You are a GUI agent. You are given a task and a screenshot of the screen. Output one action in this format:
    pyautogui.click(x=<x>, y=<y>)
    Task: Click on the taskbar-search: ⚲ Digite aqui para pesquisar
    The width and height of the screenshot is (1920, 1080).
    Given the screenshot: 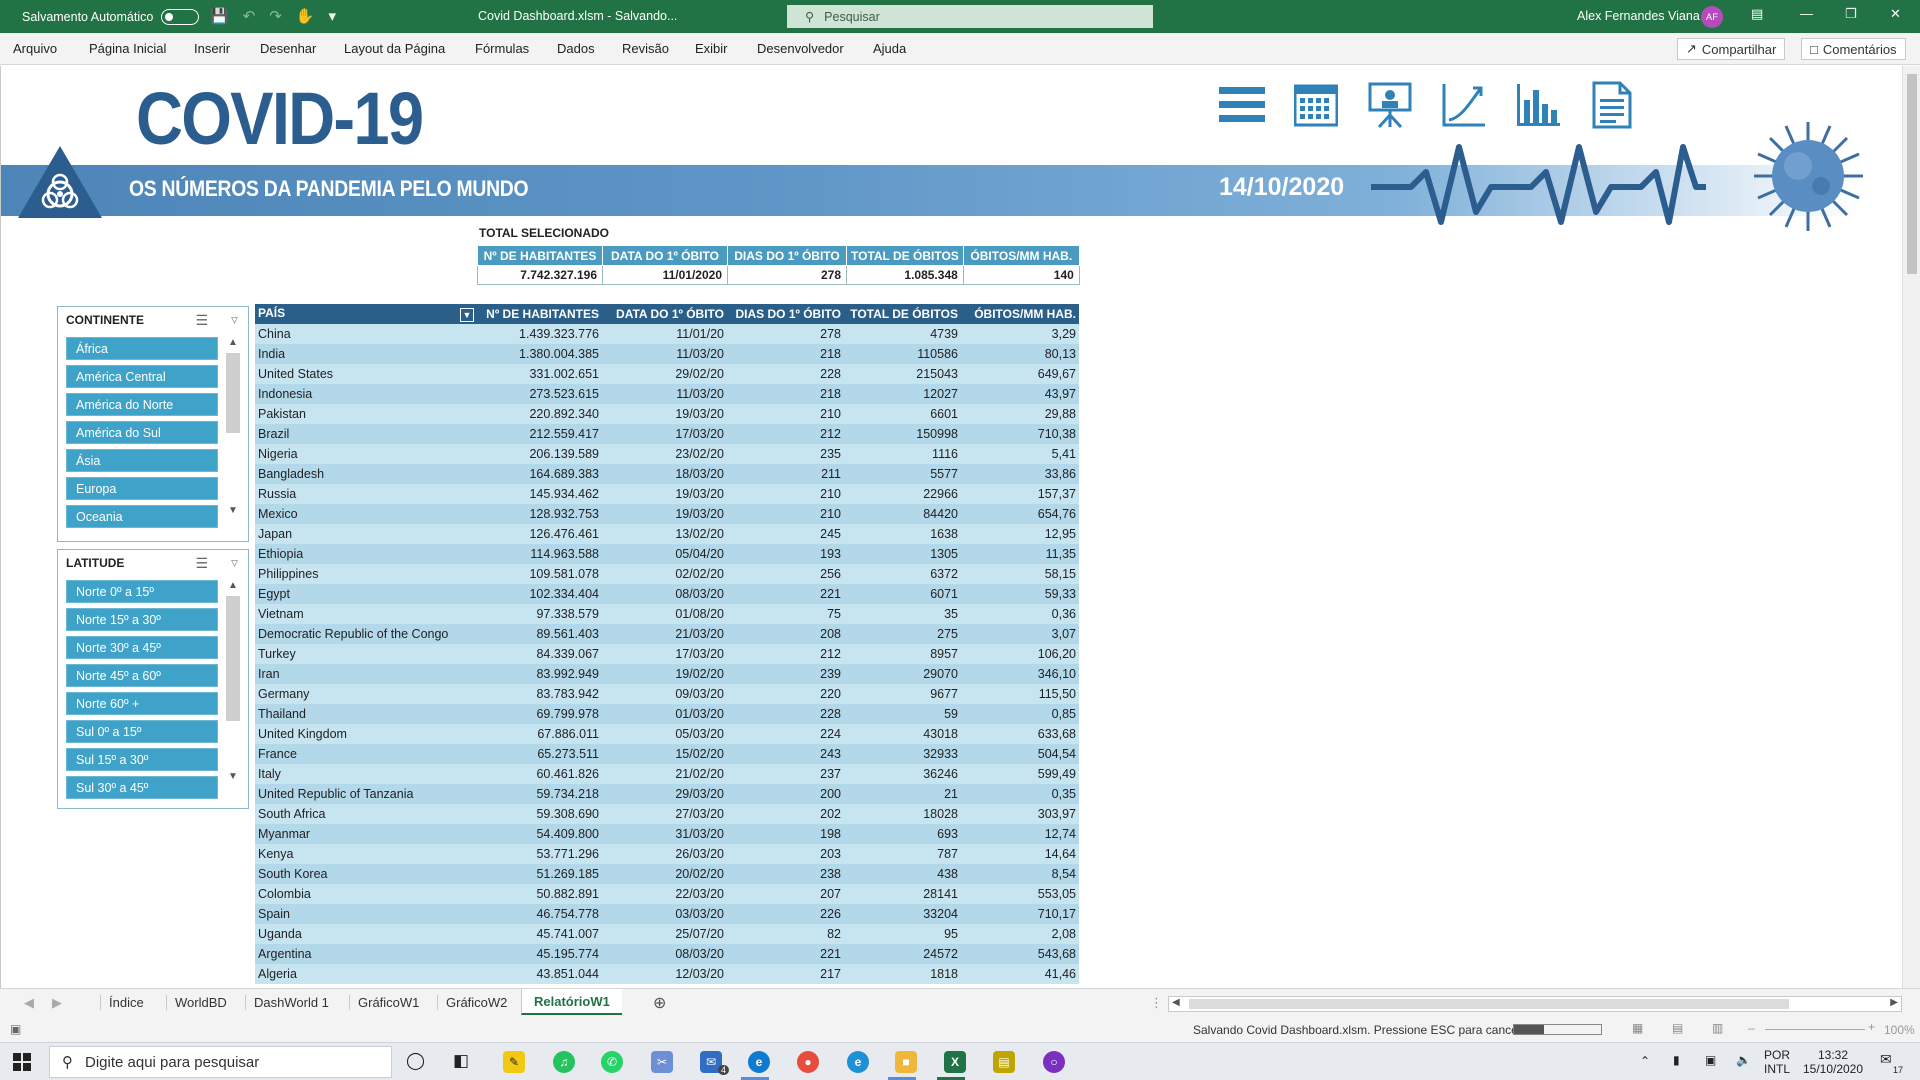 What is the action you would take?
    pyautogui.click(x=220, y=1062)
    